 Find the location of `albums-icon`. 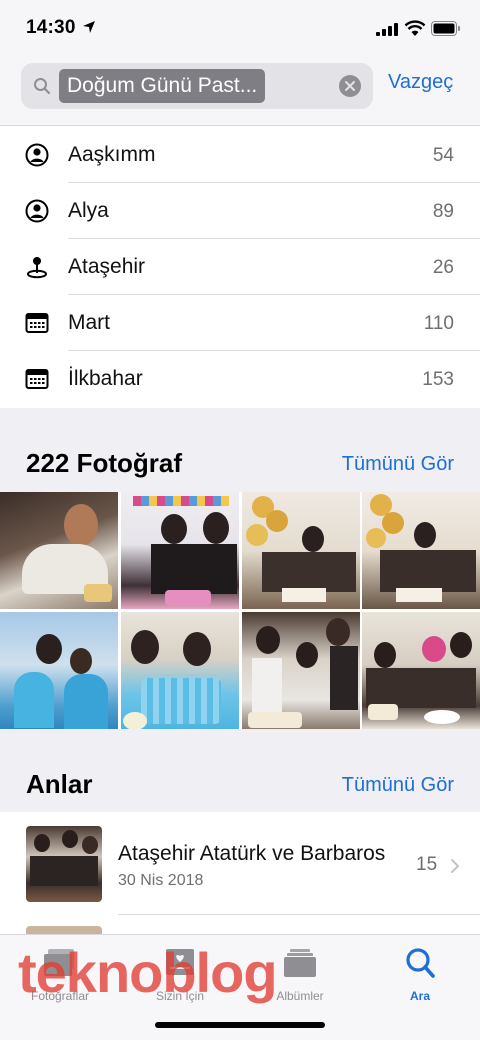

albums-icon is located at coordinates (300, 963).